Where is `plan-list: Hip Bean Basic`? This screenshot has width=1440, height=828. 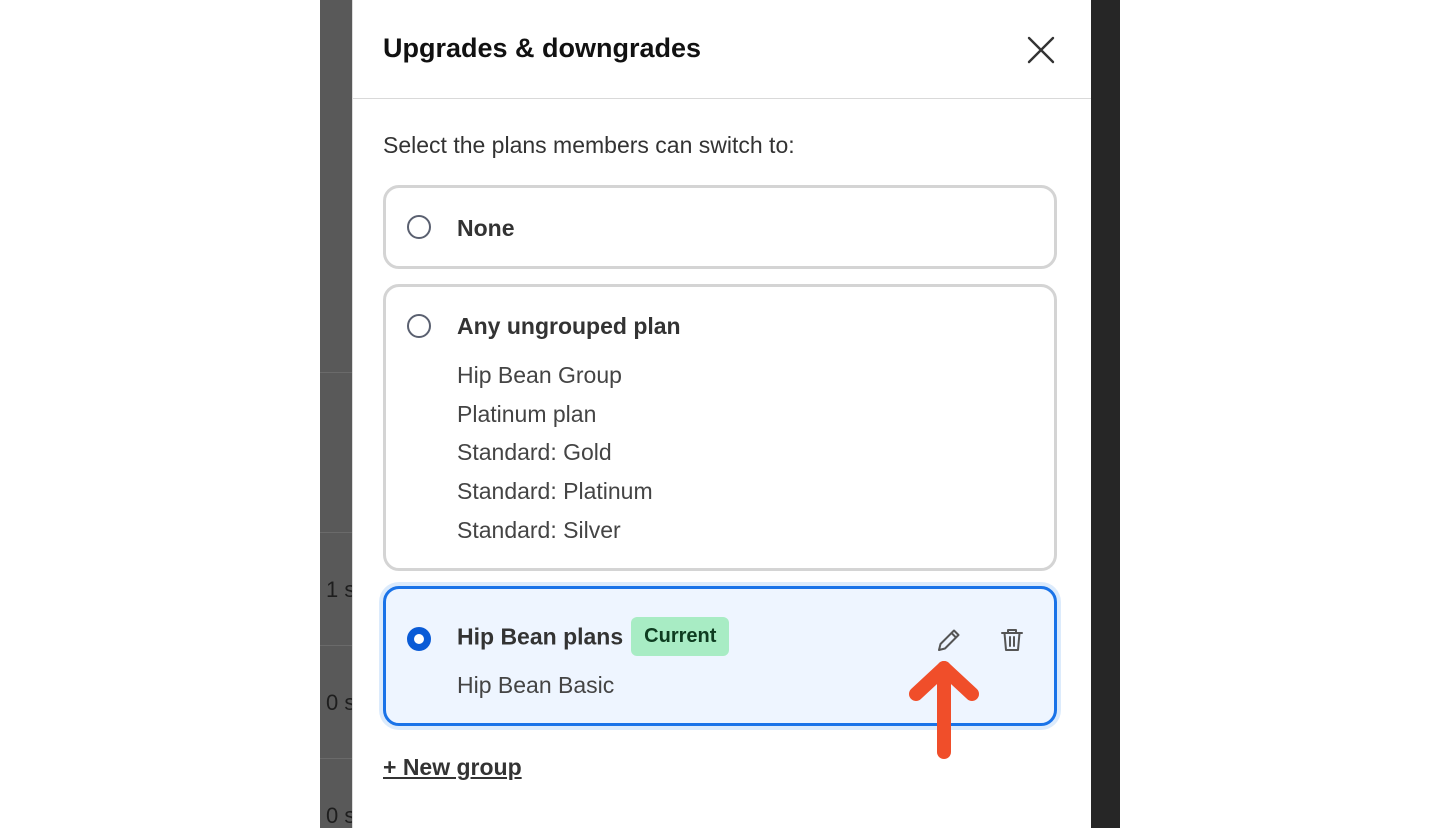 plan-list: Hip Bean Basic is located at coordinates (535, 690).